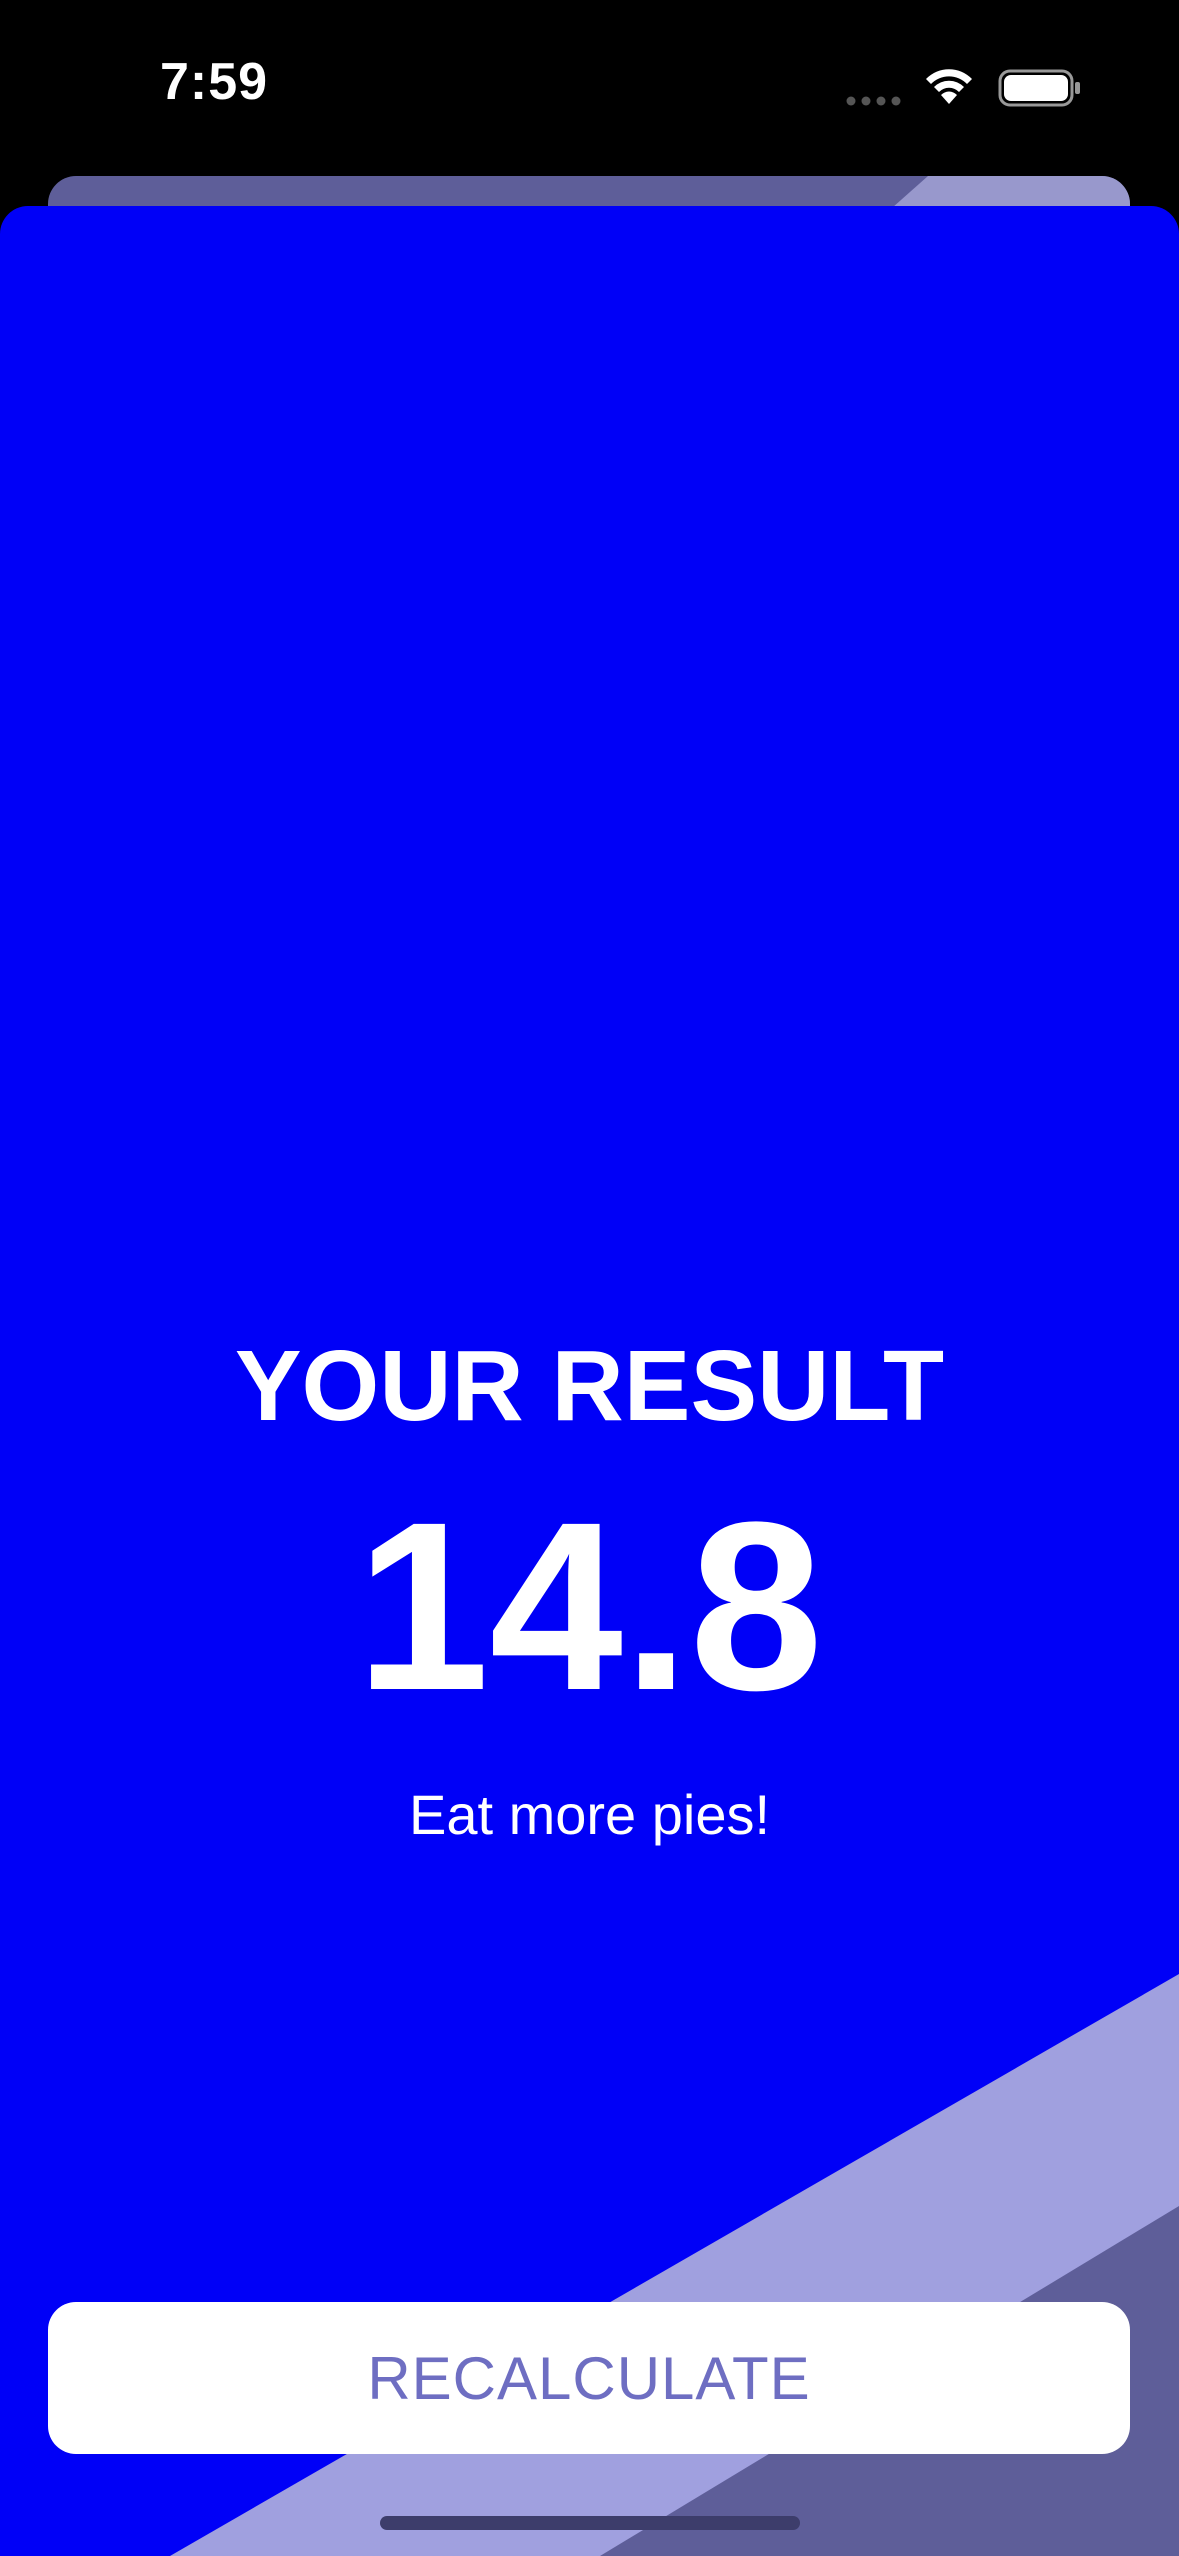  What do you see at coordinates (589, 85) in the screenshot?
I see `status-bar: 7:59` at bounding box center [589, 85].